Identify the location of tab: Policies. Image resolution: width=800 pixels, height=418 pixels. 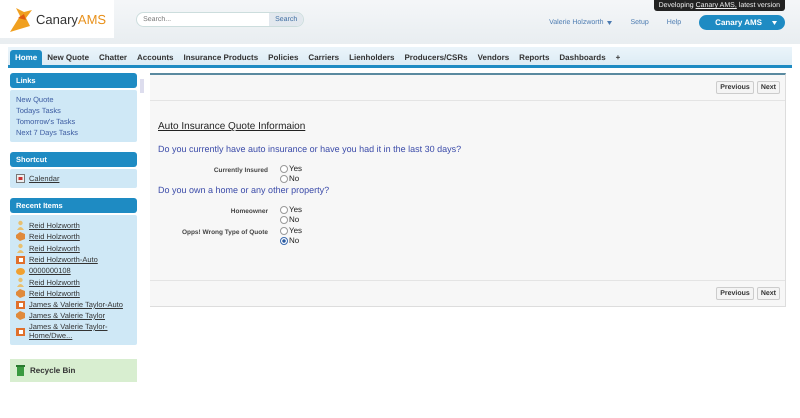
(283, 57).